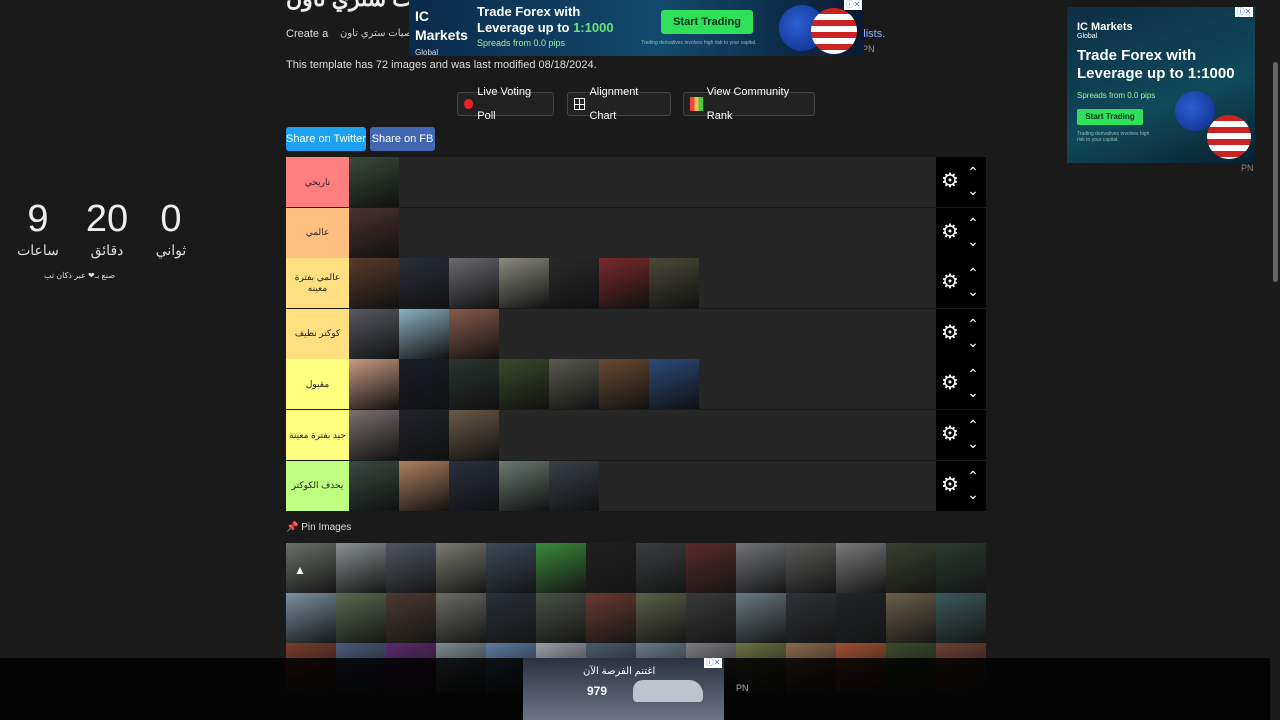 This screenshot has height=720, width=1280. What do you see at coordinates (853, 5) in the screenshot?
I see `ad-close-icon: ⓘ✕` at bounding box center [853, 5].